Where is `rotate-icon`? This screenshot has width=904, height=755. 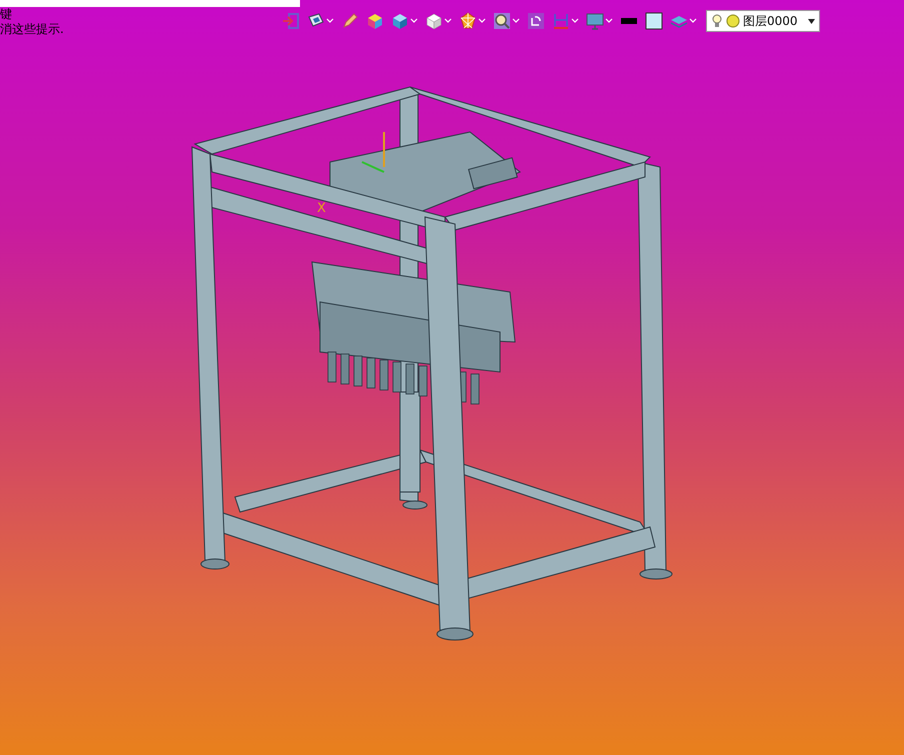
rotate-icon is located at coordinates (536, 21).